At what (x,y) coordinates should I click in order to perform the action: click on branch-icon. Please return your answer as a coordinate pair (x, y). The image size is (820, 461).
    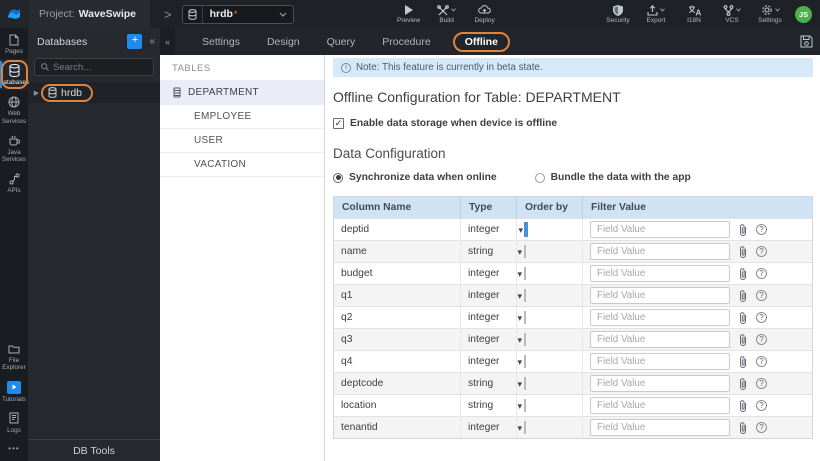
    Looking at the image, I should click on (728, 10).